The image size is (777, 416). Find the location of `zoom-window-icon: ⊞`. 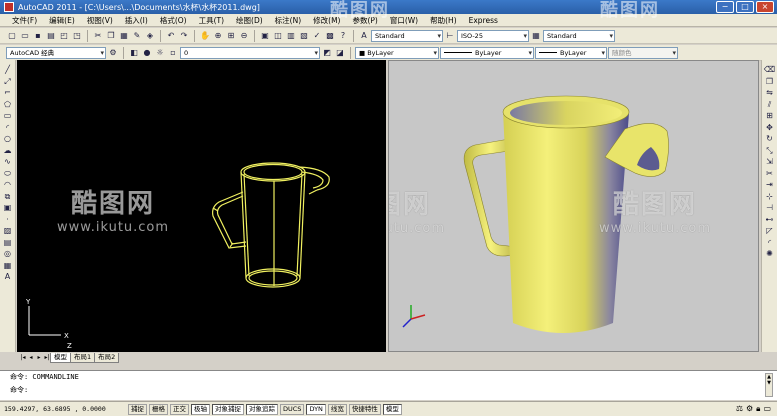

zoom-window-icon: ⊞ is located at coordinates (231, 36).